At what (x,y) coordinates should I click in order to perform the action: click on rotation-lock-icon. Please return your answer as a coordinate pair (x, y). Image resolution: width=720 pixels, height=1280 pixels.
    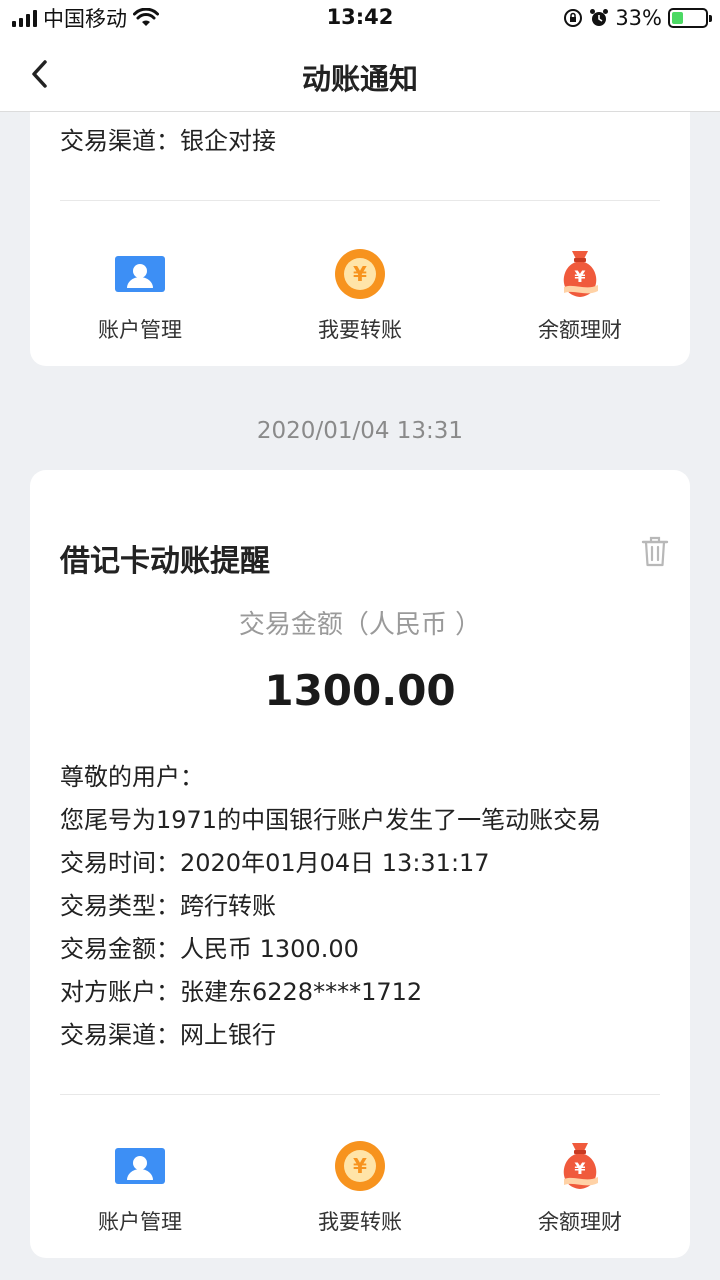
    Looking at the image, I should click on (573, 18).